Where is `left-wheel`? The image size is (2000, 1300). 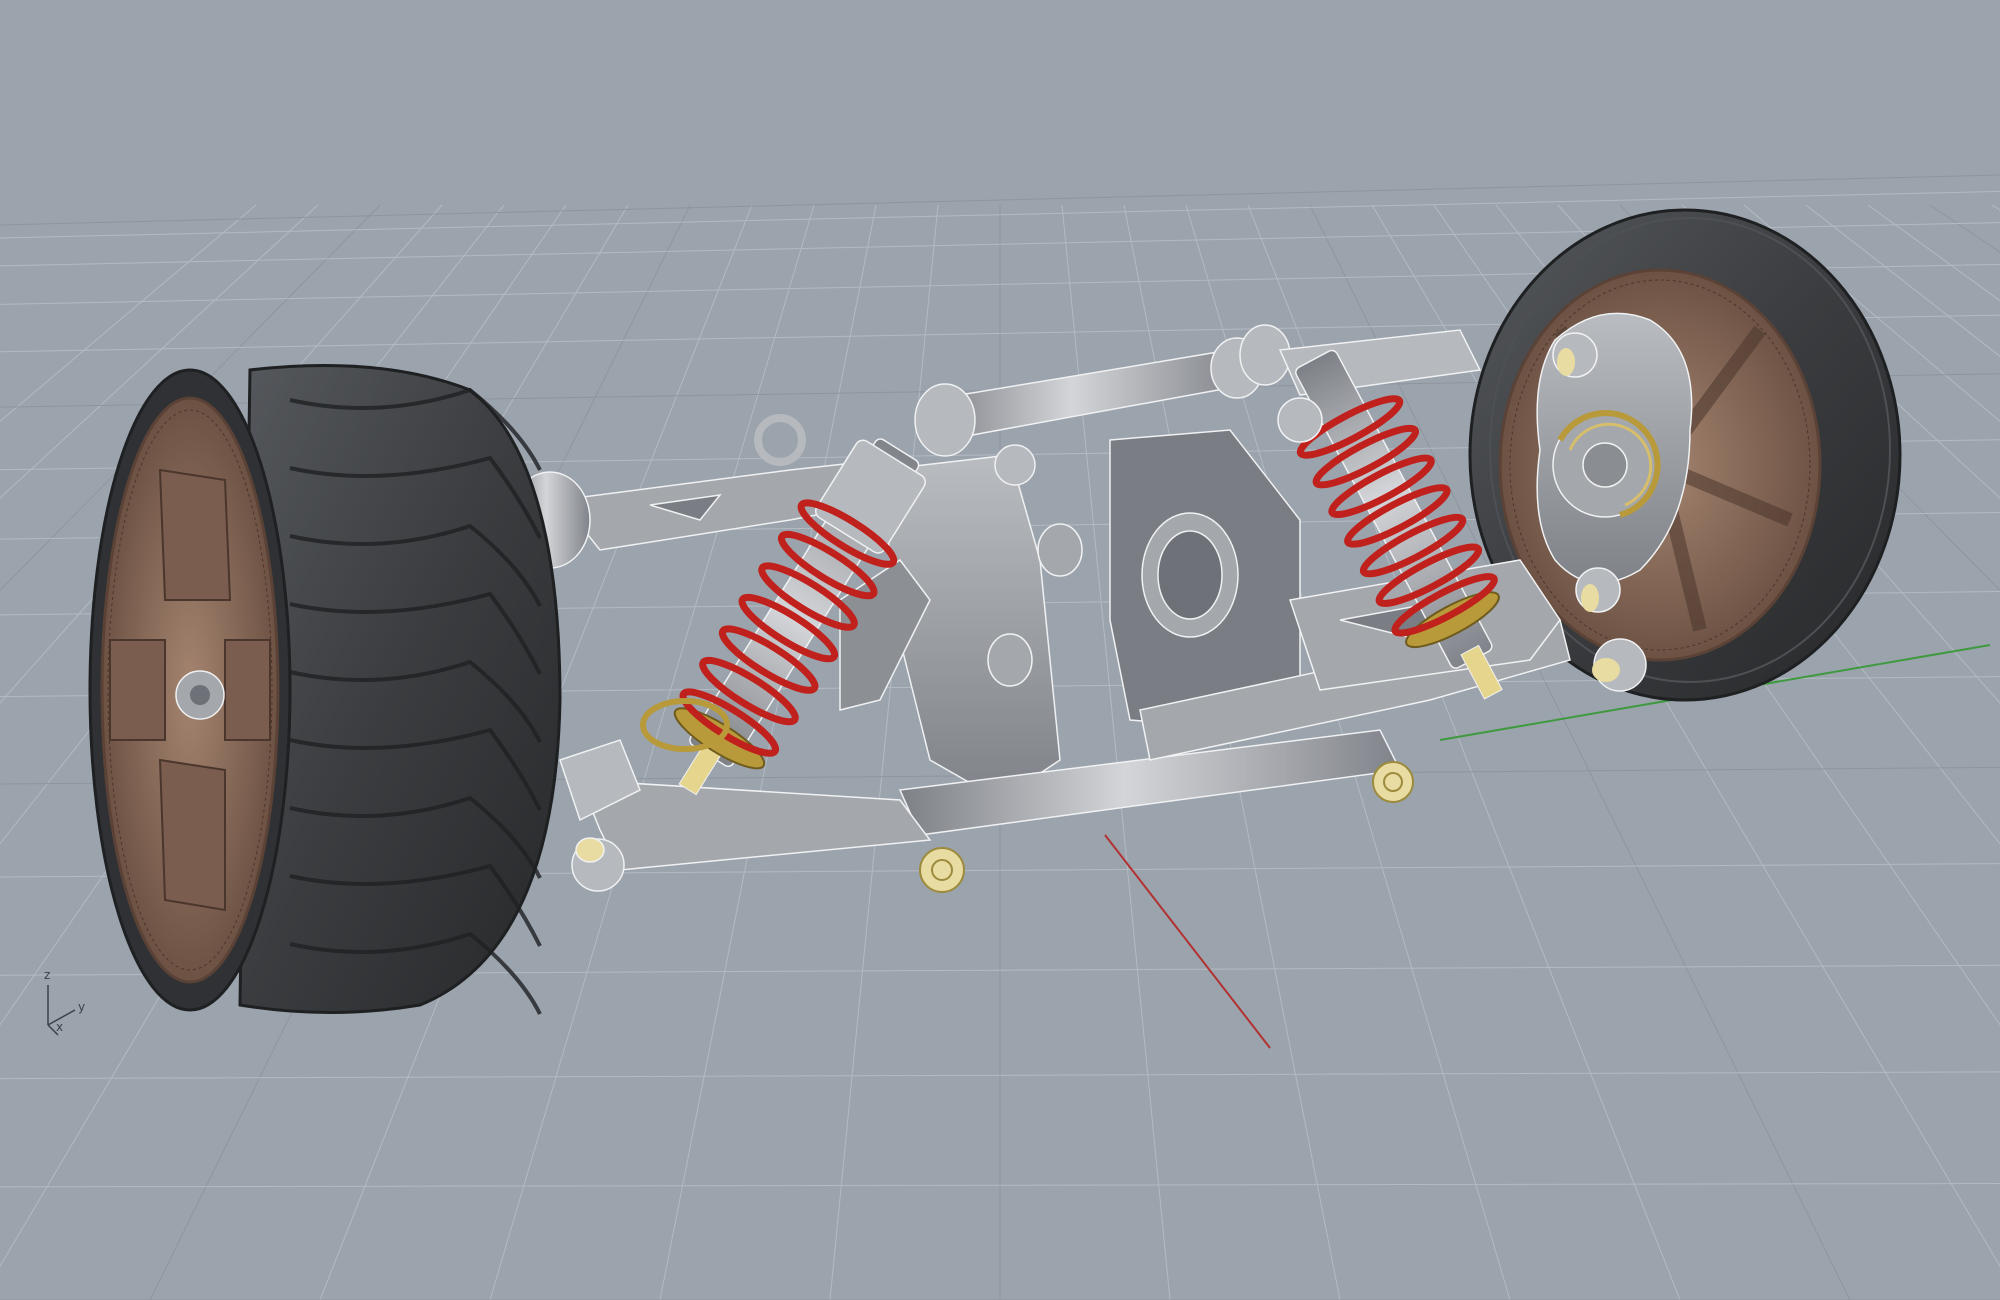 left-wheel is located at coordinates (325, 689).